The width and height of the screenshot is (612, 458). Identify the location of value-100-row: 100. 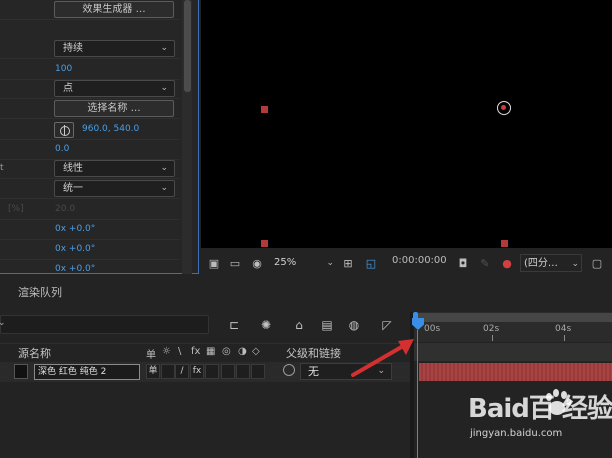
(90, 70).